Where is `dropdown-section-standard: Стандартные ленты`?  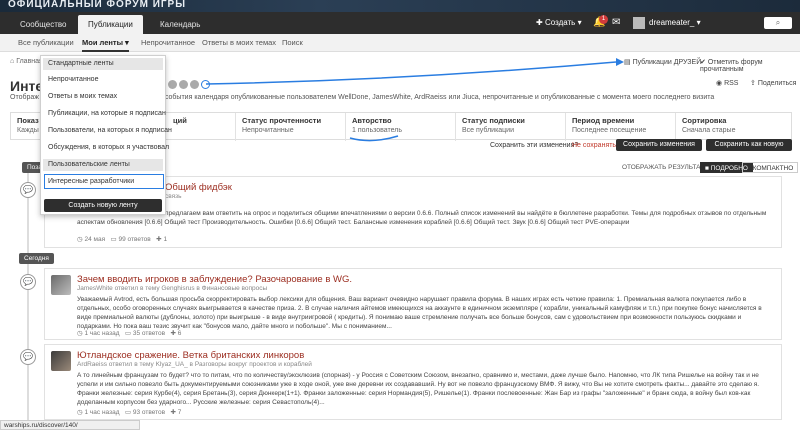 dropdown-section-standard: Стандартные ленты is located at coordinates (103, 64).